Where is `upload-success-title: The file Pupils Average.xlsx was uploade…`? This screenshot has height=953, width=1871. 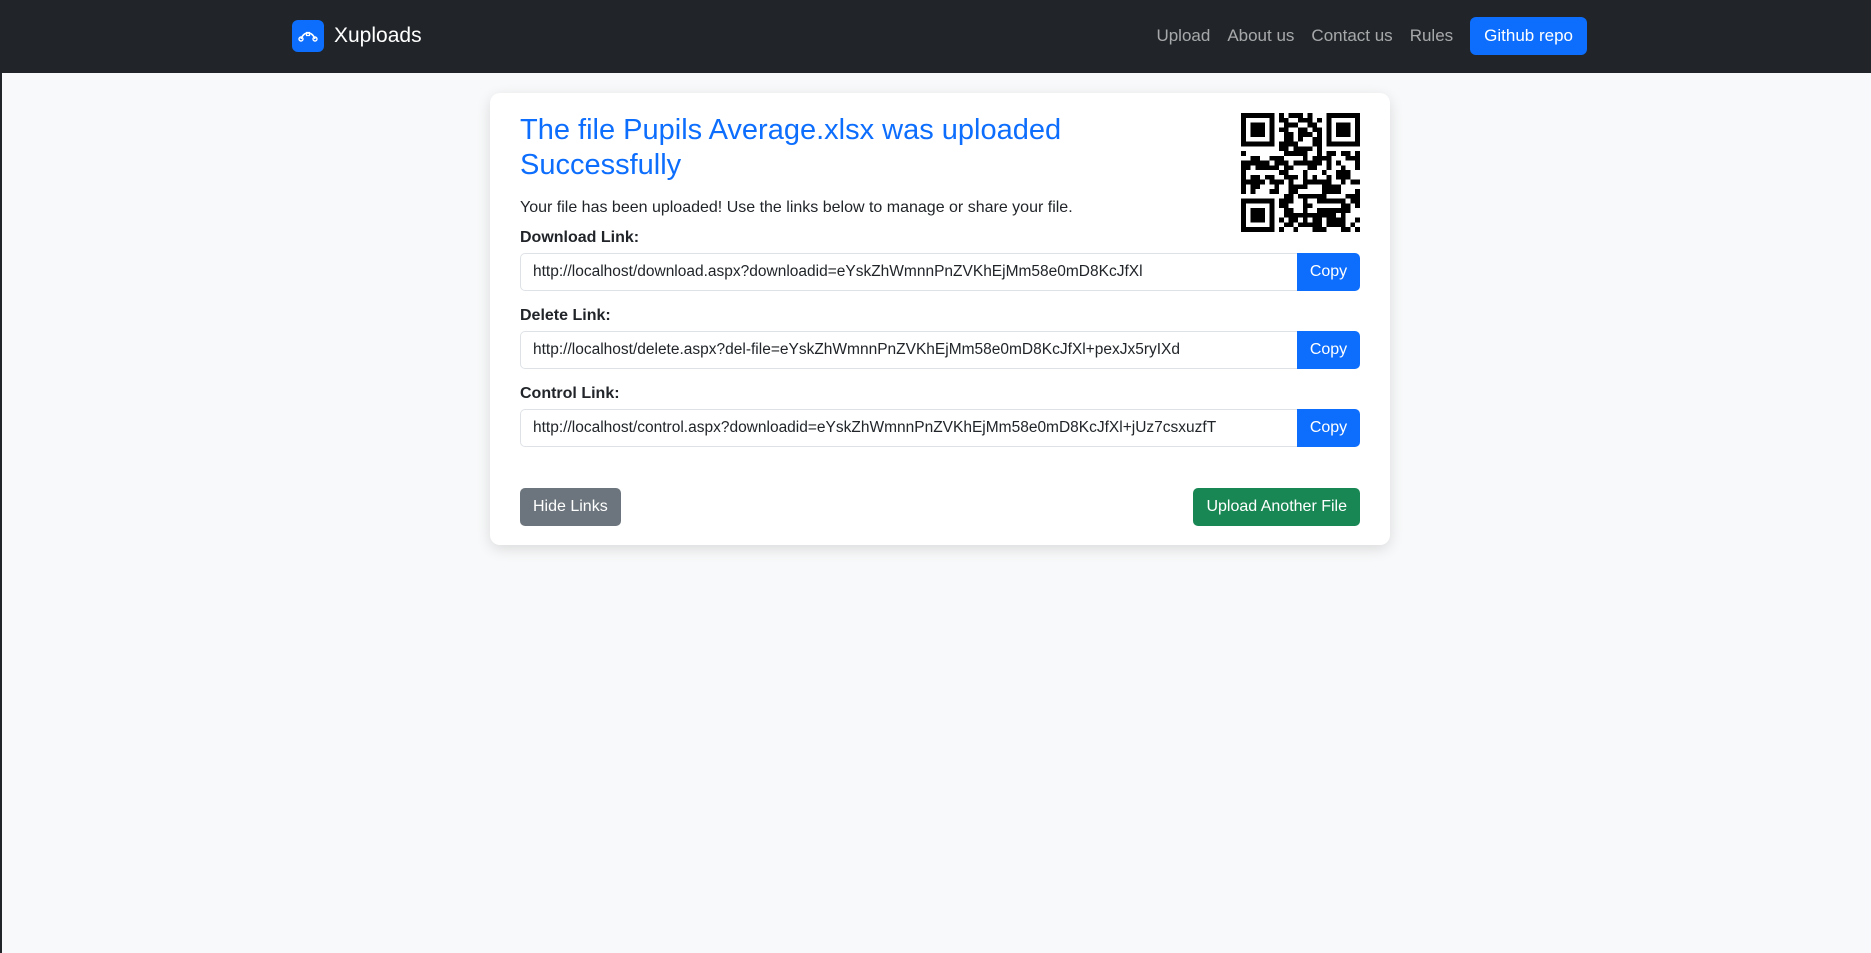
upload-success-title: The file Pupils Average.xlsx was uploade… is located at coordinates (791, 147).